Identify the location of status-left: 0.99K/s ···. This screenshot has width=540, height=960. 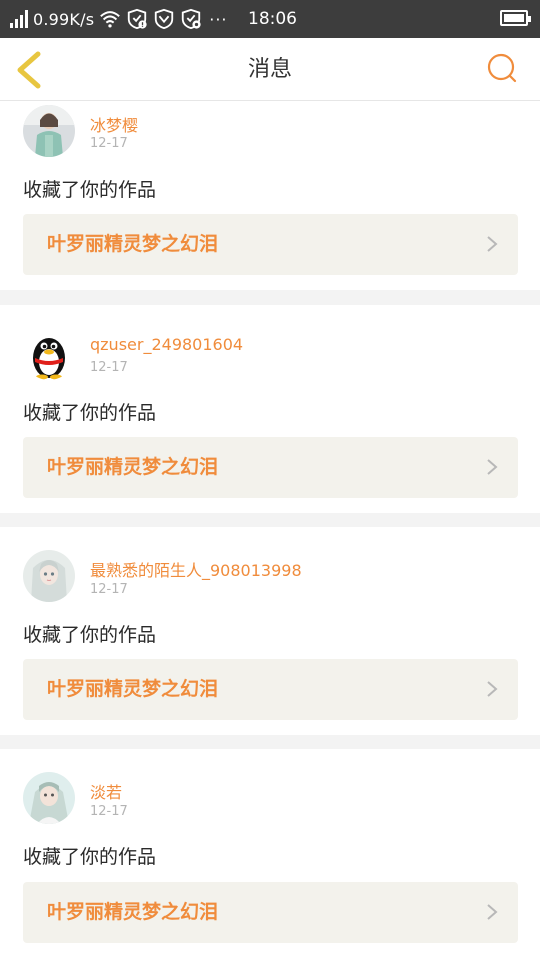
(119, 19).